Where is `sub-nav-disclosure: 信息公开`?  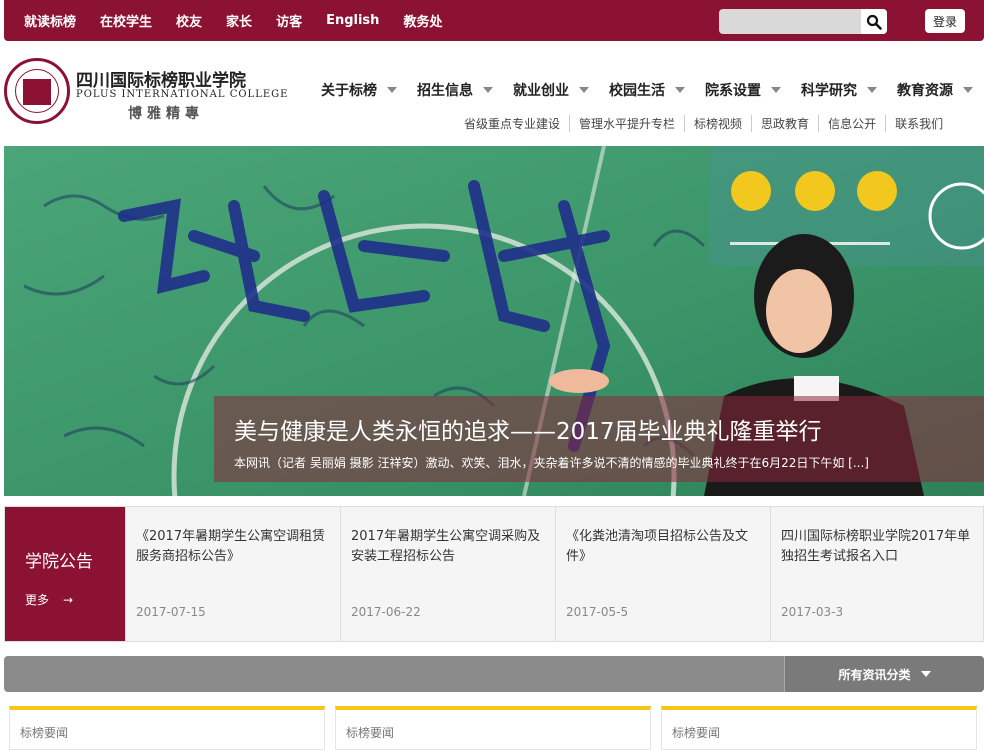
sub-nav-disclosure: 信息公开 is located at coordinates (851, 123).